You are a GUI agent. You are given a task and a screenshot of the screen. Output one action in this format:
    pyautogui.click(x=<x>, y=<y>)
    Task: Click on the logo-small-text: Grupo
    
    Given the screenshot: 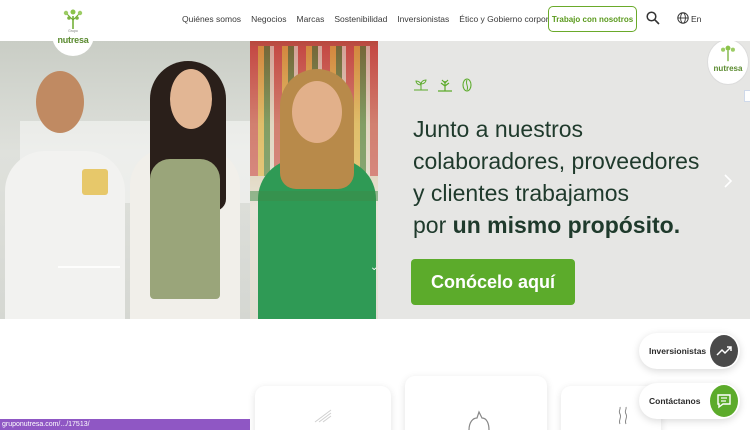 What is the action you would take?
    pyautogui.click(x=73, y=31)
    